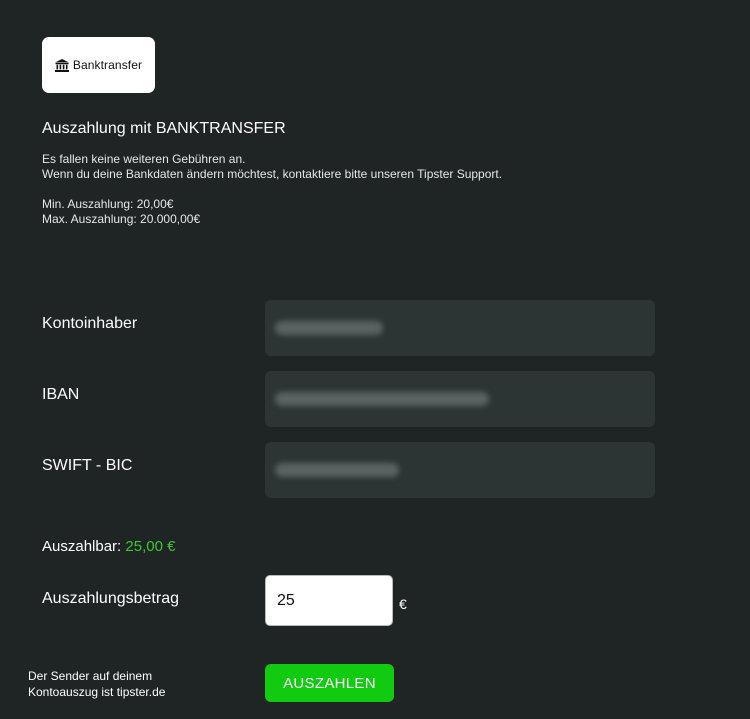 This screenshot has width=750, height=719. Describe the element at coordinates (61, 65) in the screenshot. I see `bank-icon` at that location.